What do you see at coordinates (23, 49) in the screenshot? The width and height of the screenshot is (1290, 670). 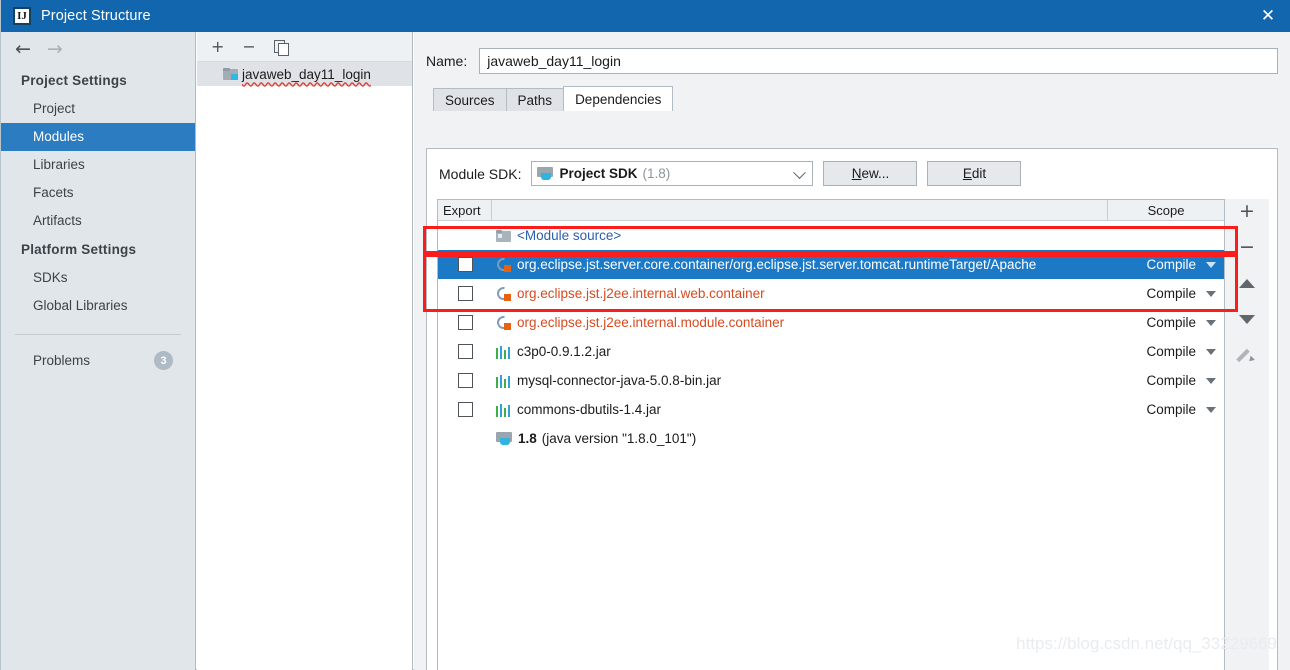 I see `arrow-left-icon: ←` at bounding box center [23, 49].